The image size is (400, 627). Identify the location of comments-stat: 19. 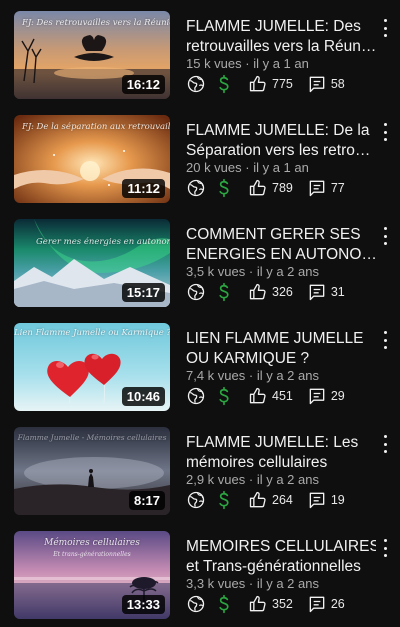
(326, 500).